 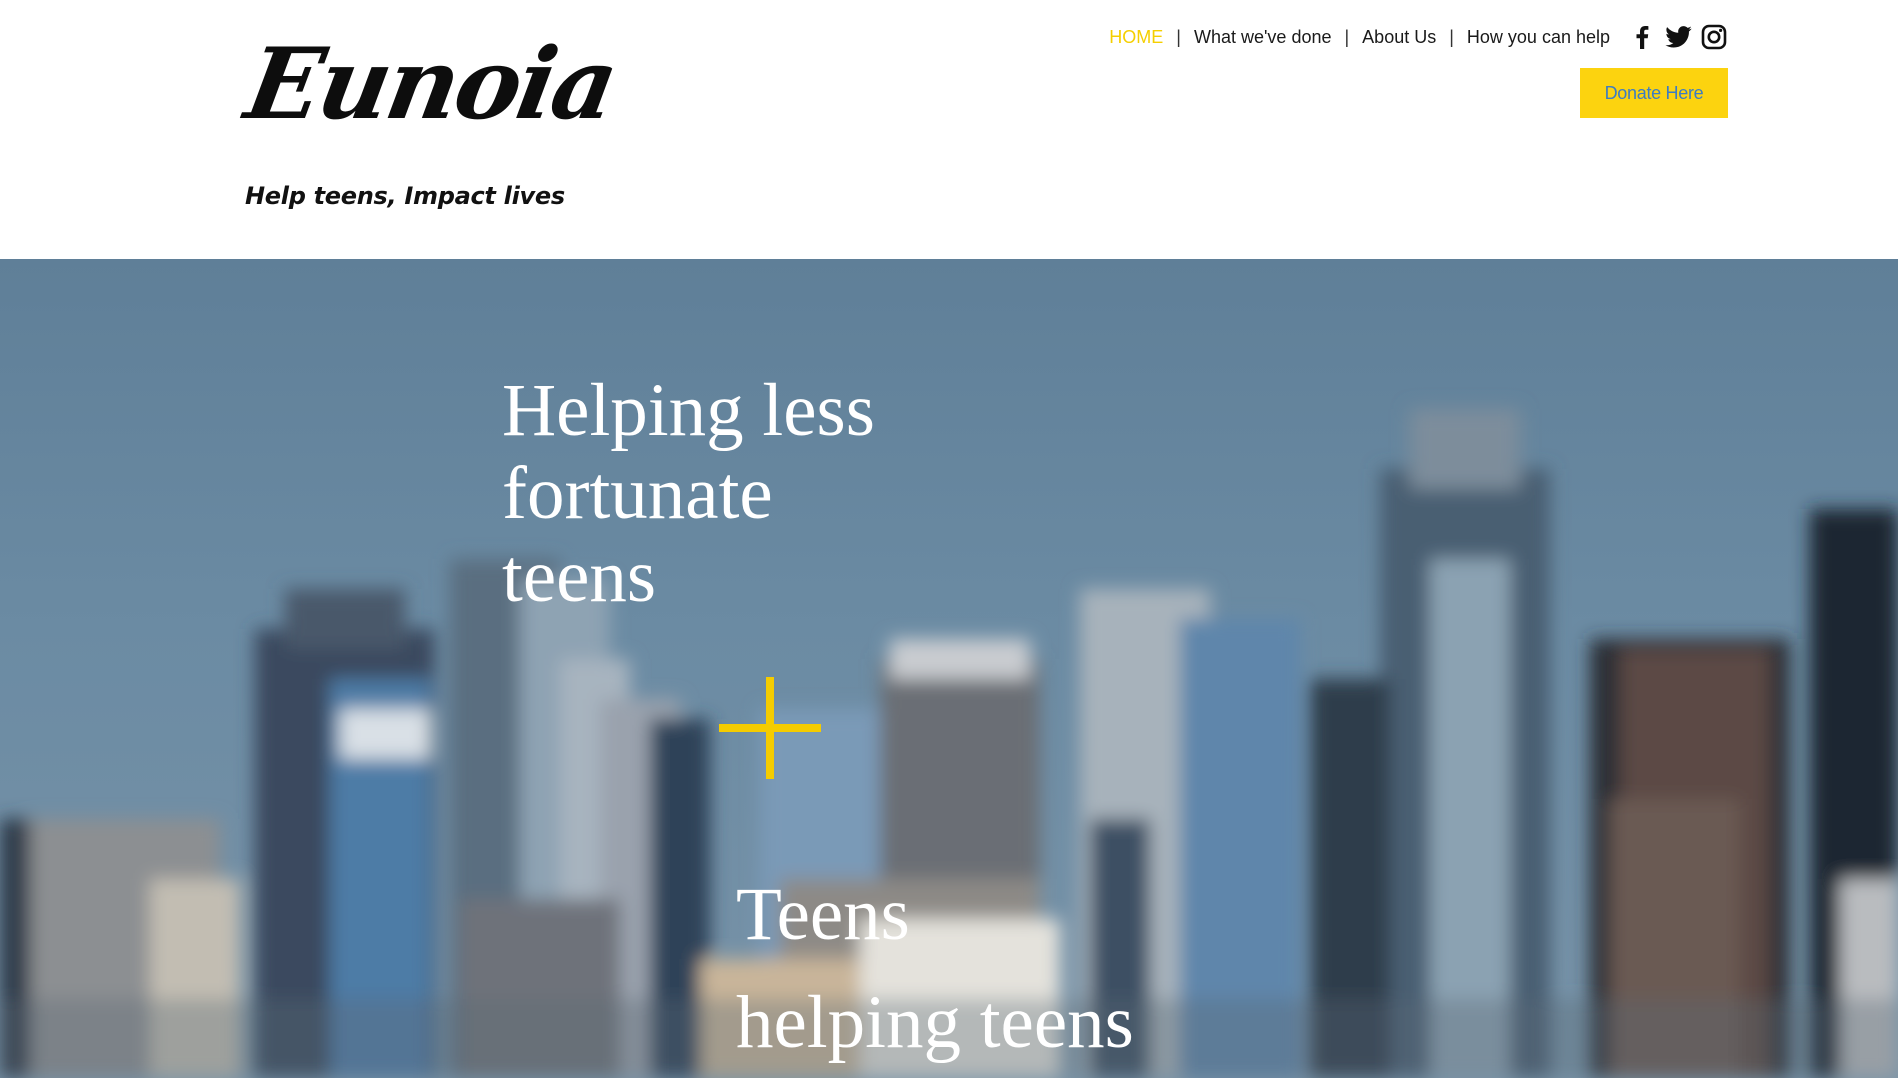 I want to click on social-links, so click(x=1678, y=37).